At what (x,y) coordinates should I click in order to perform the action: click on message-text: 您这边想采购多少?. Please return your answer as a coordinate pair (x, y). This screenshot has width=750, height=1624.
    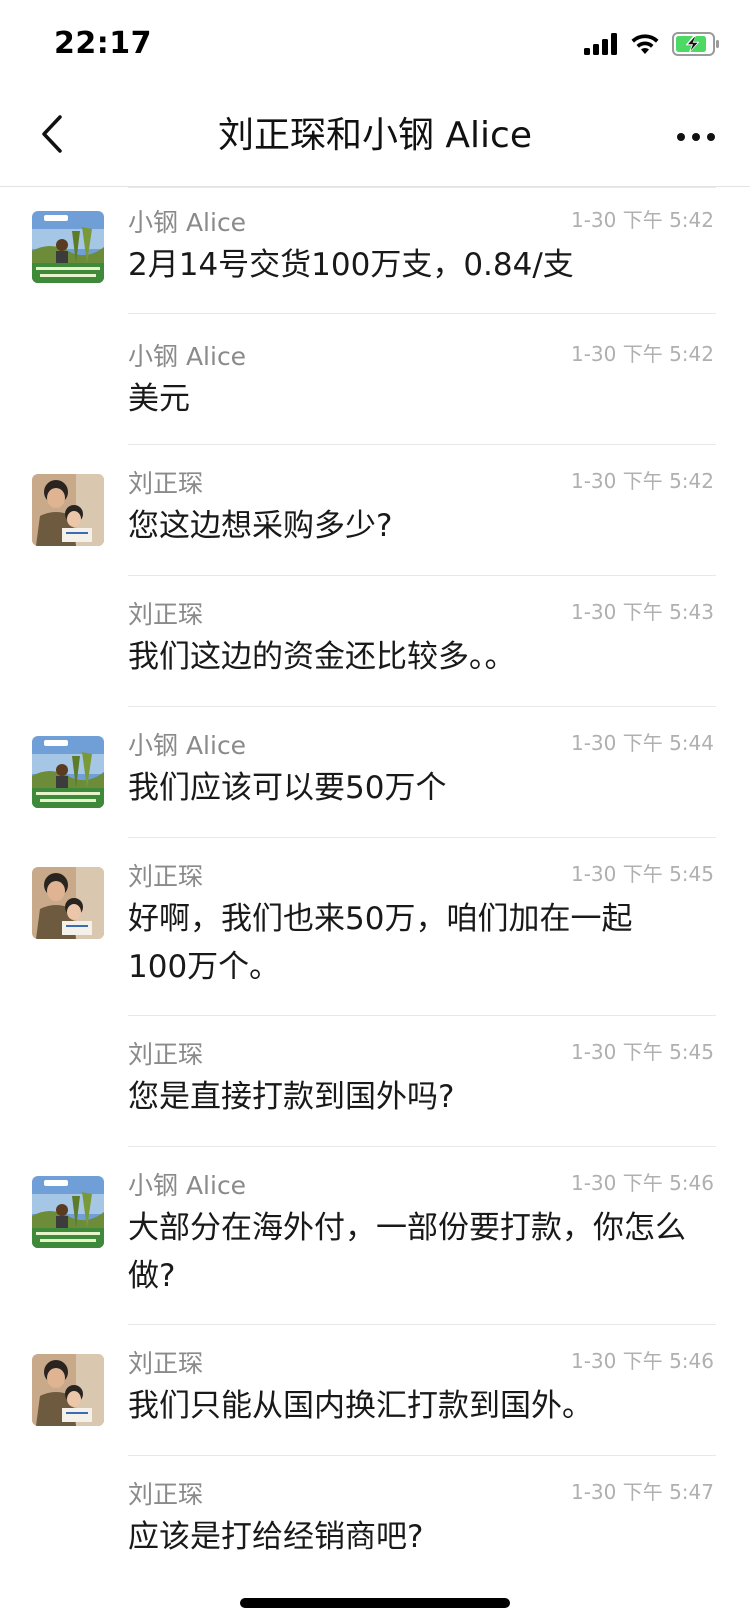
    Looking at the image, I should click on (260, 526).